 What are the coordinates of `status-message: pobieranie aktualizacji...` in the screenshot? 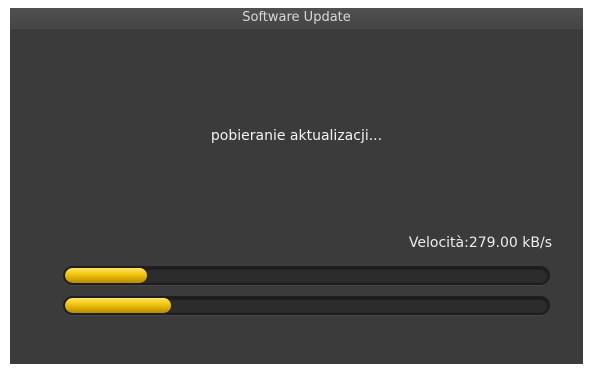 It's located at (296, 136).